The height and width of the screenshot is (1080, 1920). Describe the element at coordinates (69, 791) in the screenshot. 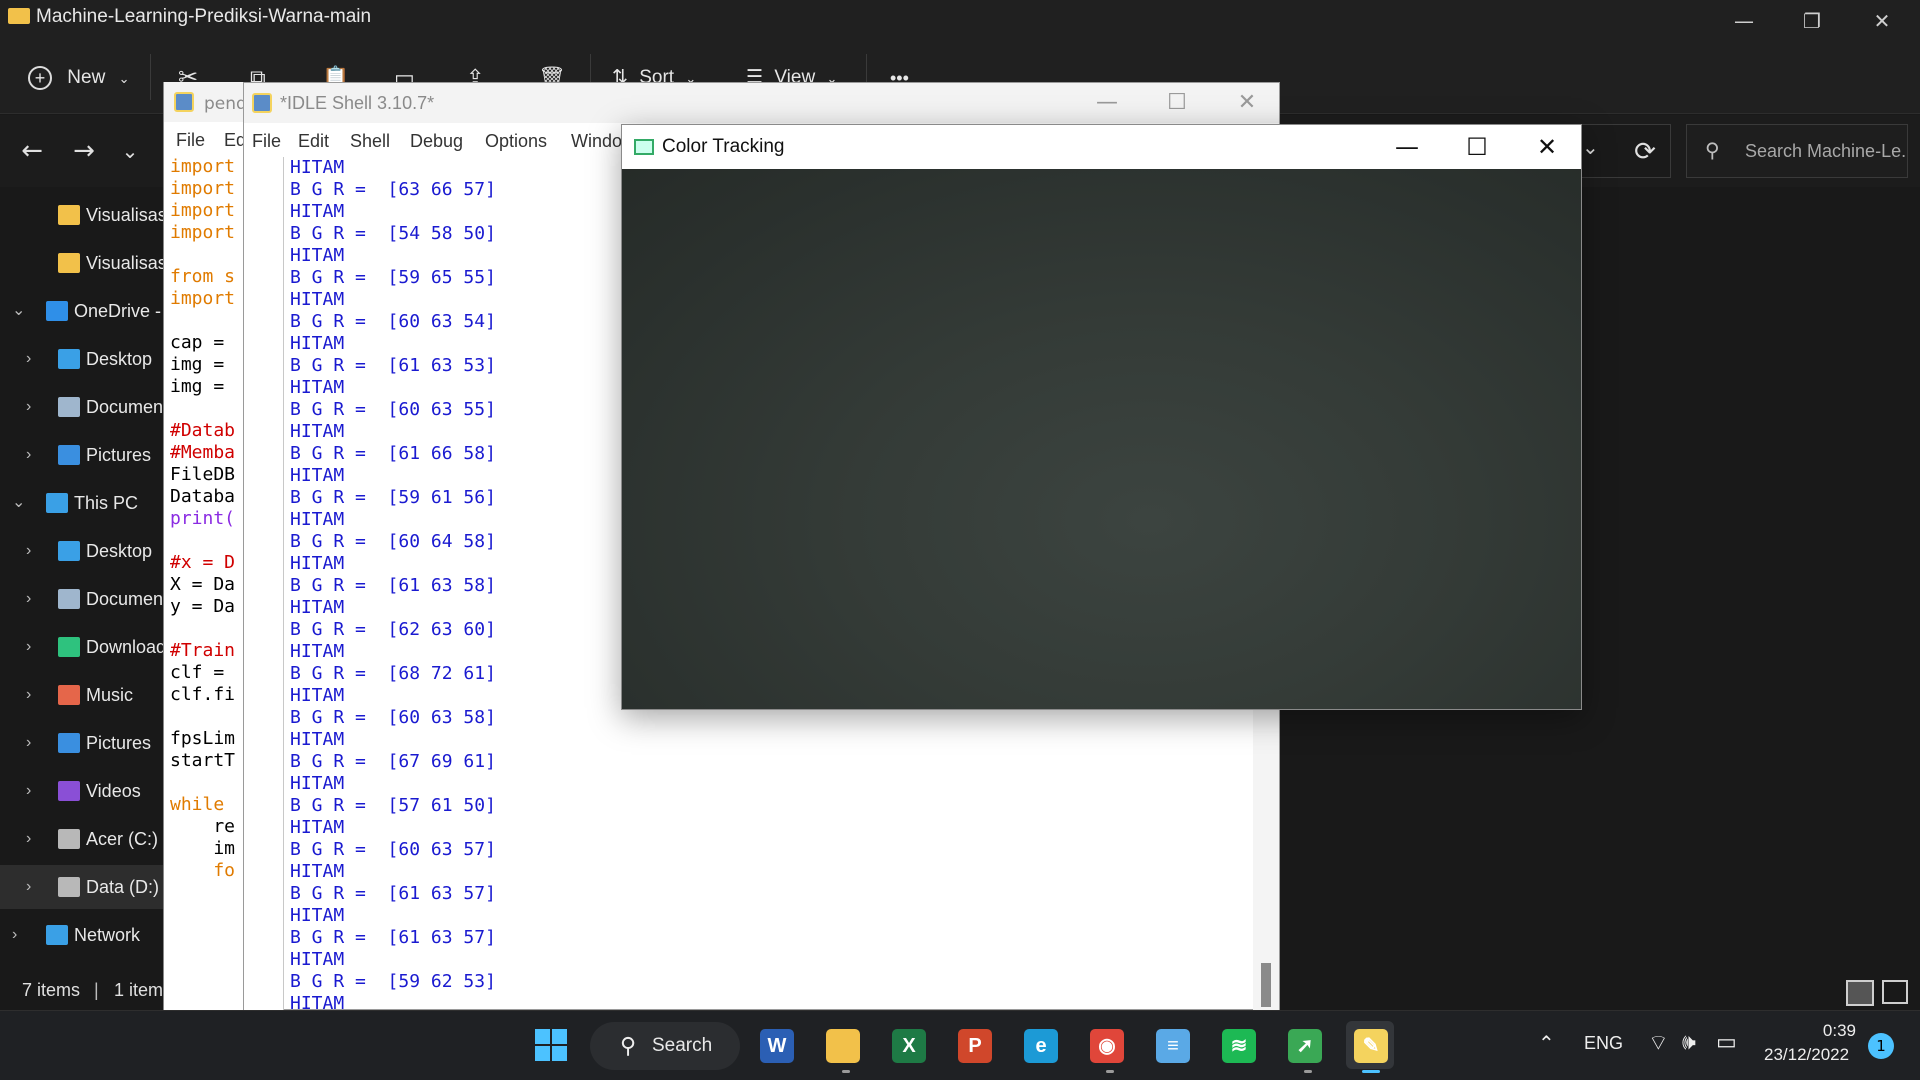

I see `videos-icon` at that location.